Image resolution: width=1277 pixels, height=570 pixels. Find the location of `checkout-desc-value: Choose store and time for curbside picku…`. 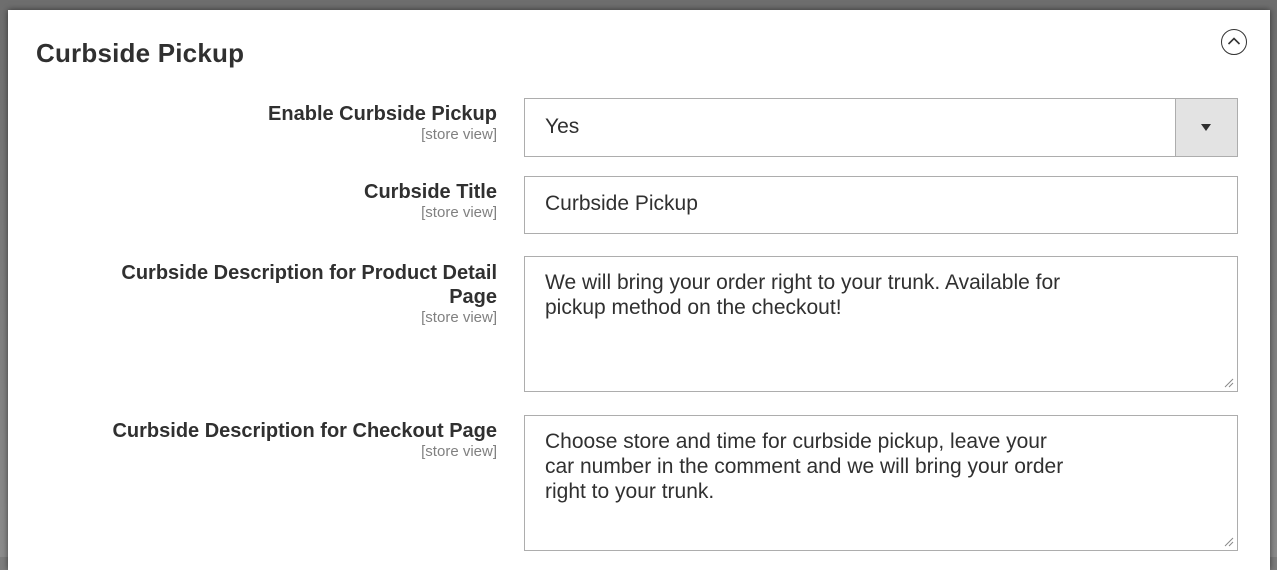

checkout-desc-value: Choose store and time for curbside picku… is located at coordinates (804, 466).